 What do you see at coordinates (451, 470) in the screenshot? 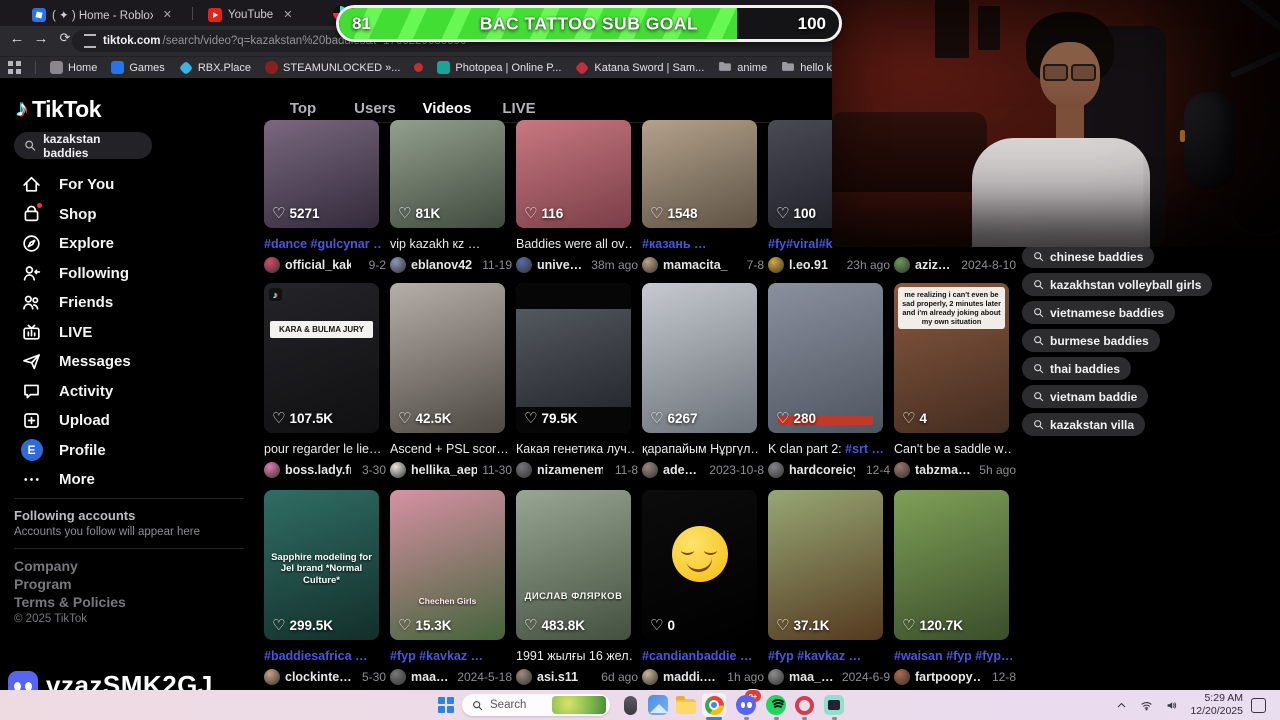
I see `video-author-row: hellika_aep 11-30` at bounding box center [451, 470].